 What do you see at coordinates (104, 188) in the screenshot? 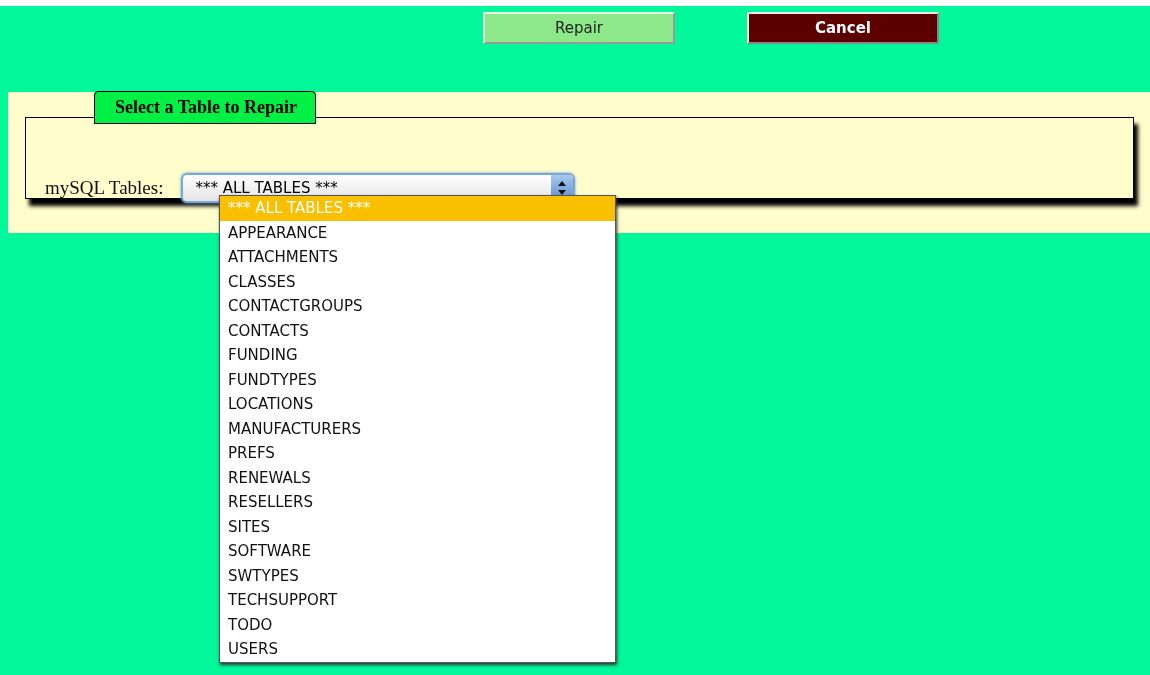
I see `field-label: mySQL Tables:` at bounding box center [104, 188].